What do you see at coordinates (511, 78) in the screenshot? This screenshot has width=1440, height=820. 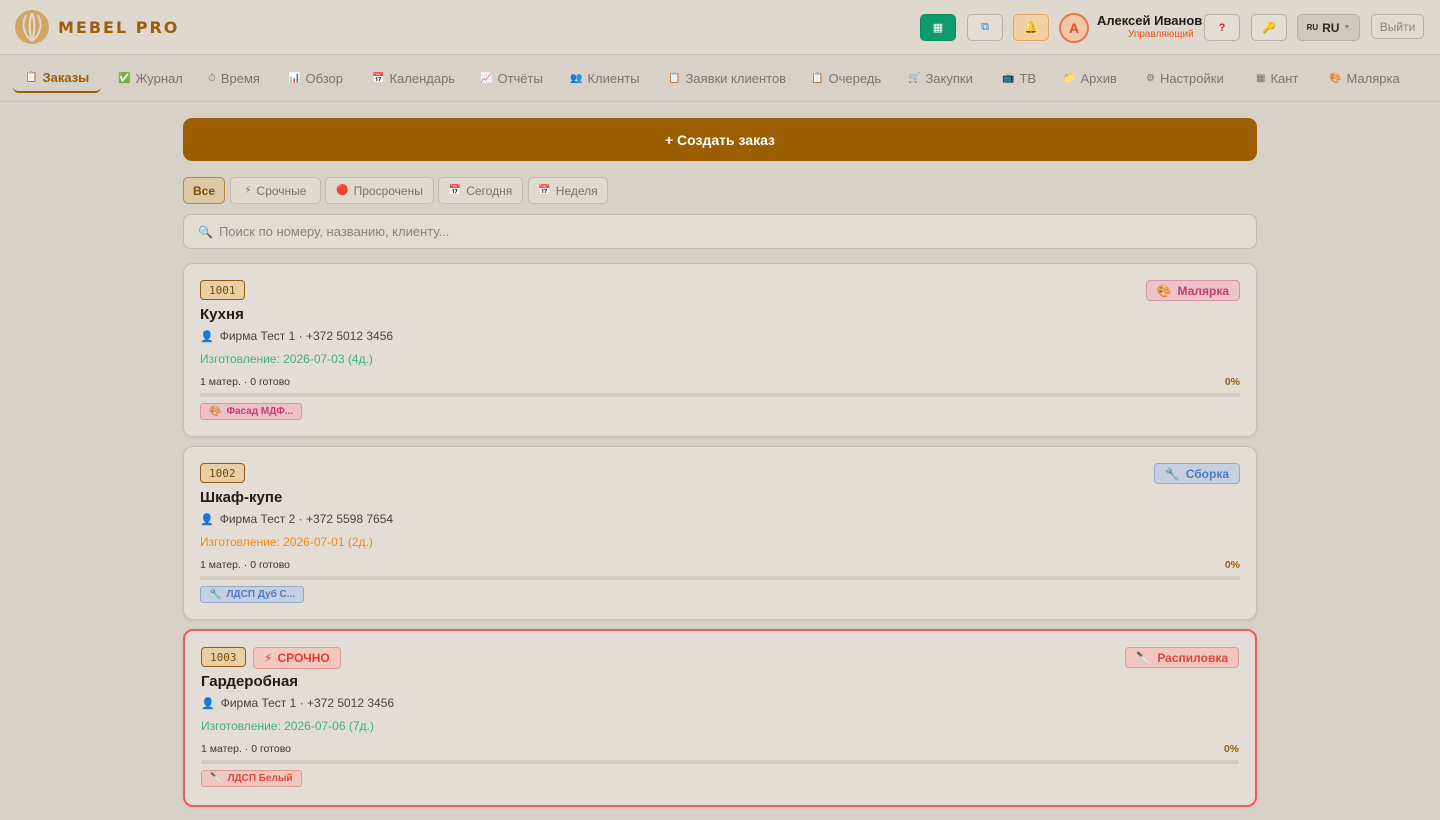 I see `nav-item: 📈 Отчёты` at bounding box center [511, 78].